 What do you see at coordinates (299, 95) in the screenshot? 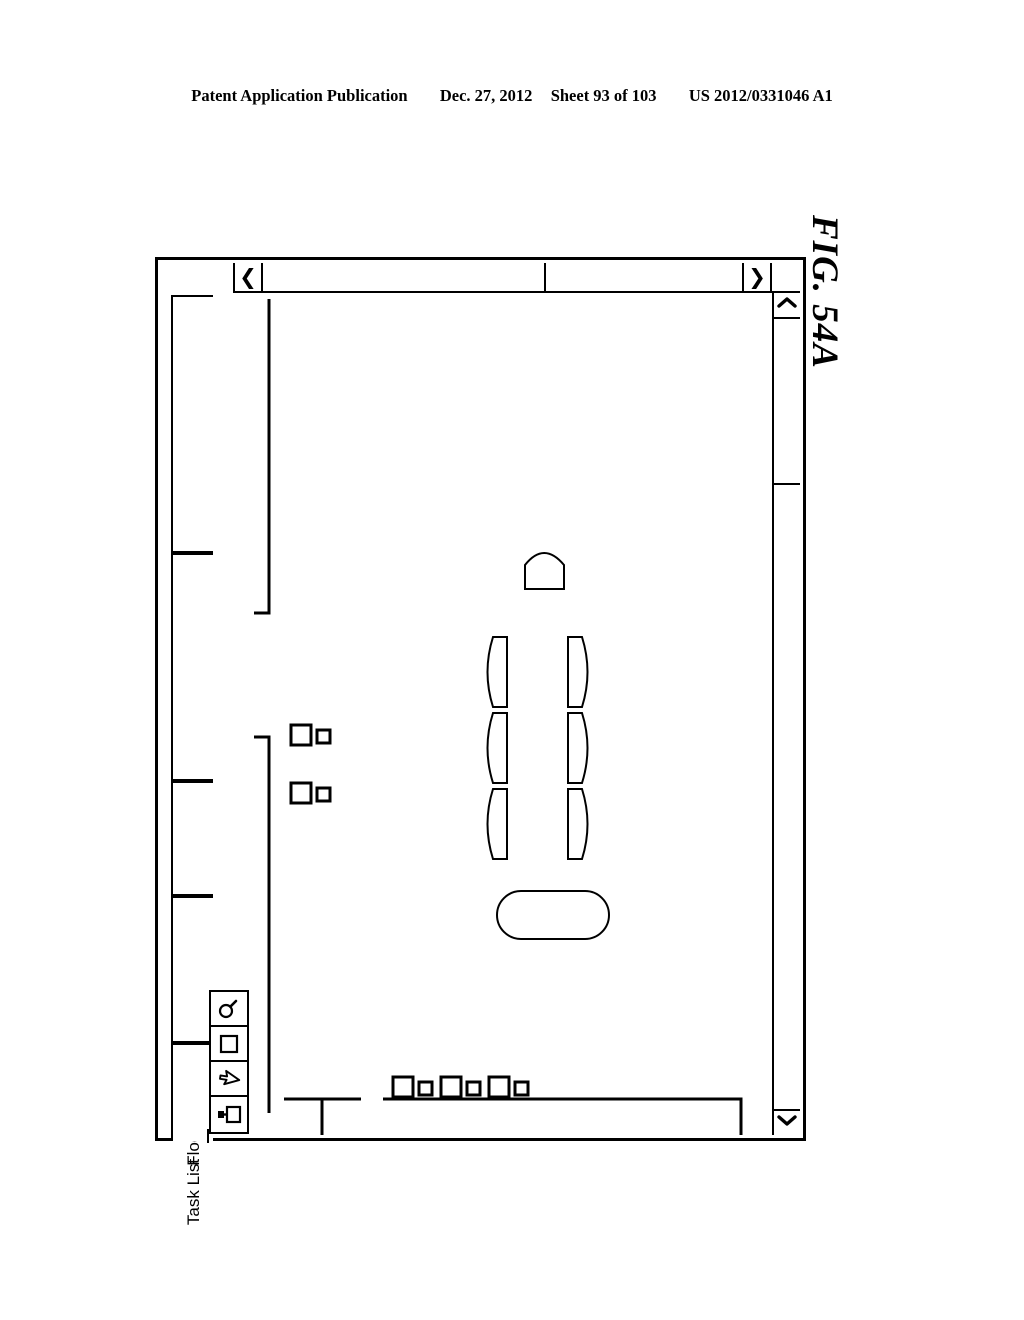
I see `publication-label: Patent Application Publication` at bounding box center [299, 95].